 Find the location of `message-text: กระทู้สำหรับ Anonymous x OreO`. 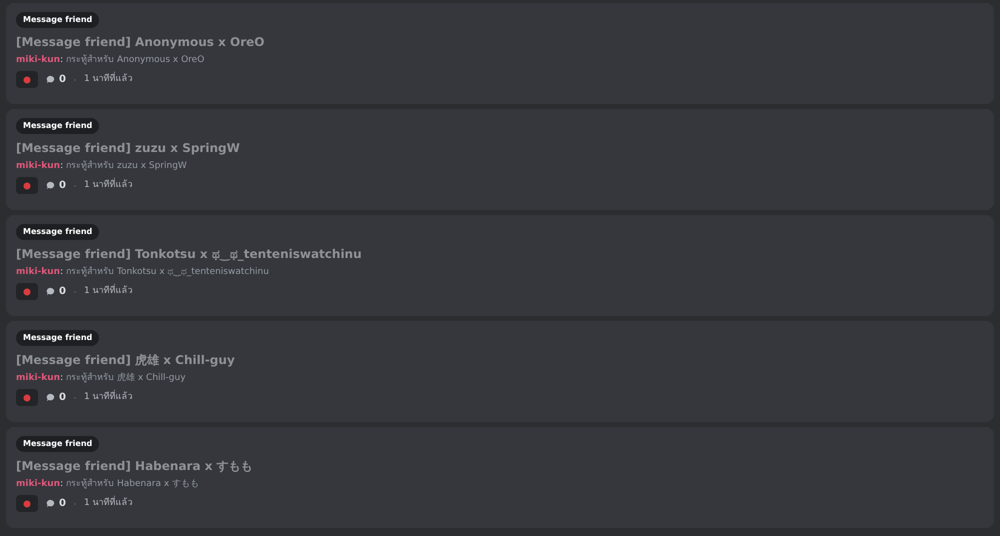

message-text: กระทู้สำหรับ Anonymous x OreO is located at coordinates (135, 60).